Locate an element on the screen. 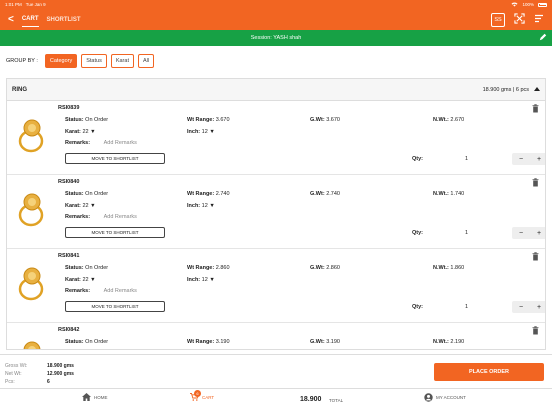 The width and height of the screenshot is (552, 414). tab-shortlist: SHORTLIST is located at coordinates (64, 20).